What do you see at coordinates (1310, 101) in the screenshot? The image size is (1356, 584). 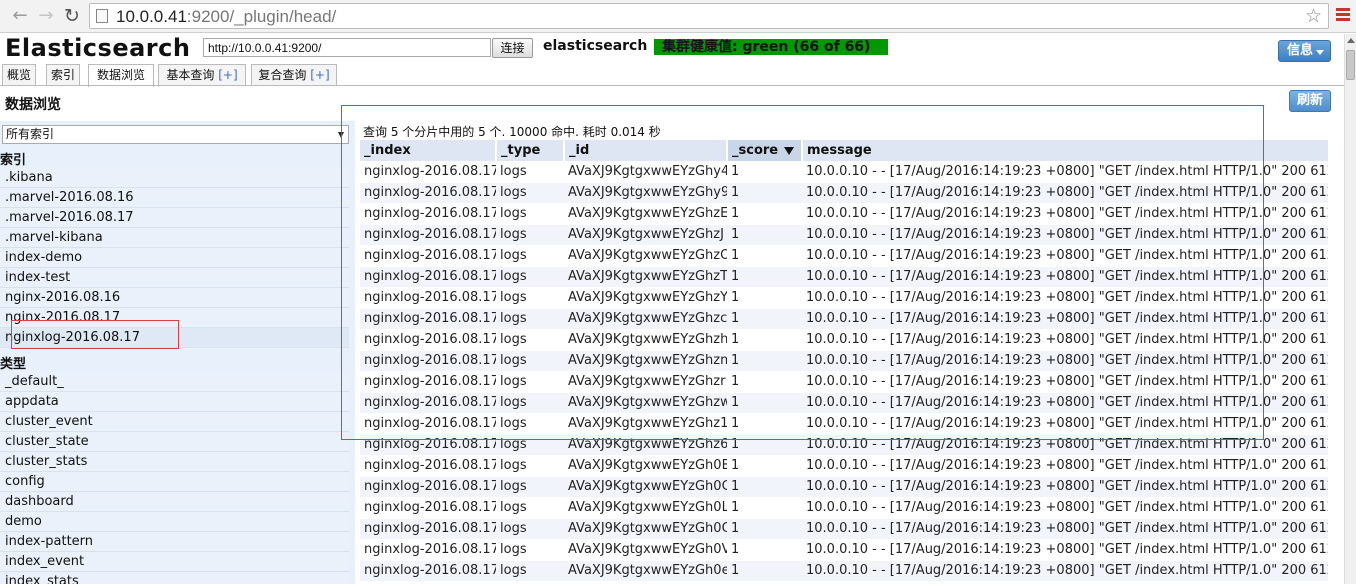 I see `refresh-button: 刷新` at bounding box center [1310, 101].